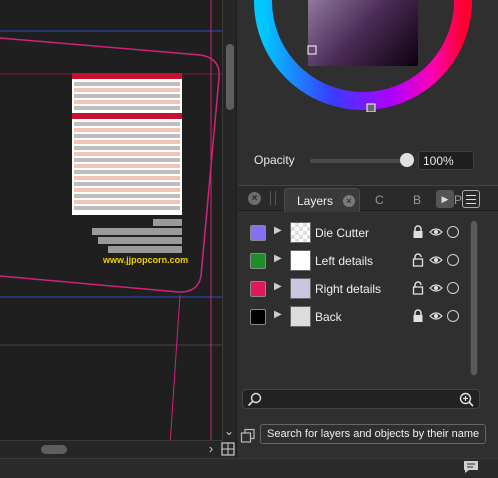  Describe the element at coordinates (417, 200) in the screenshot. I see `tab-b: B` at that location.